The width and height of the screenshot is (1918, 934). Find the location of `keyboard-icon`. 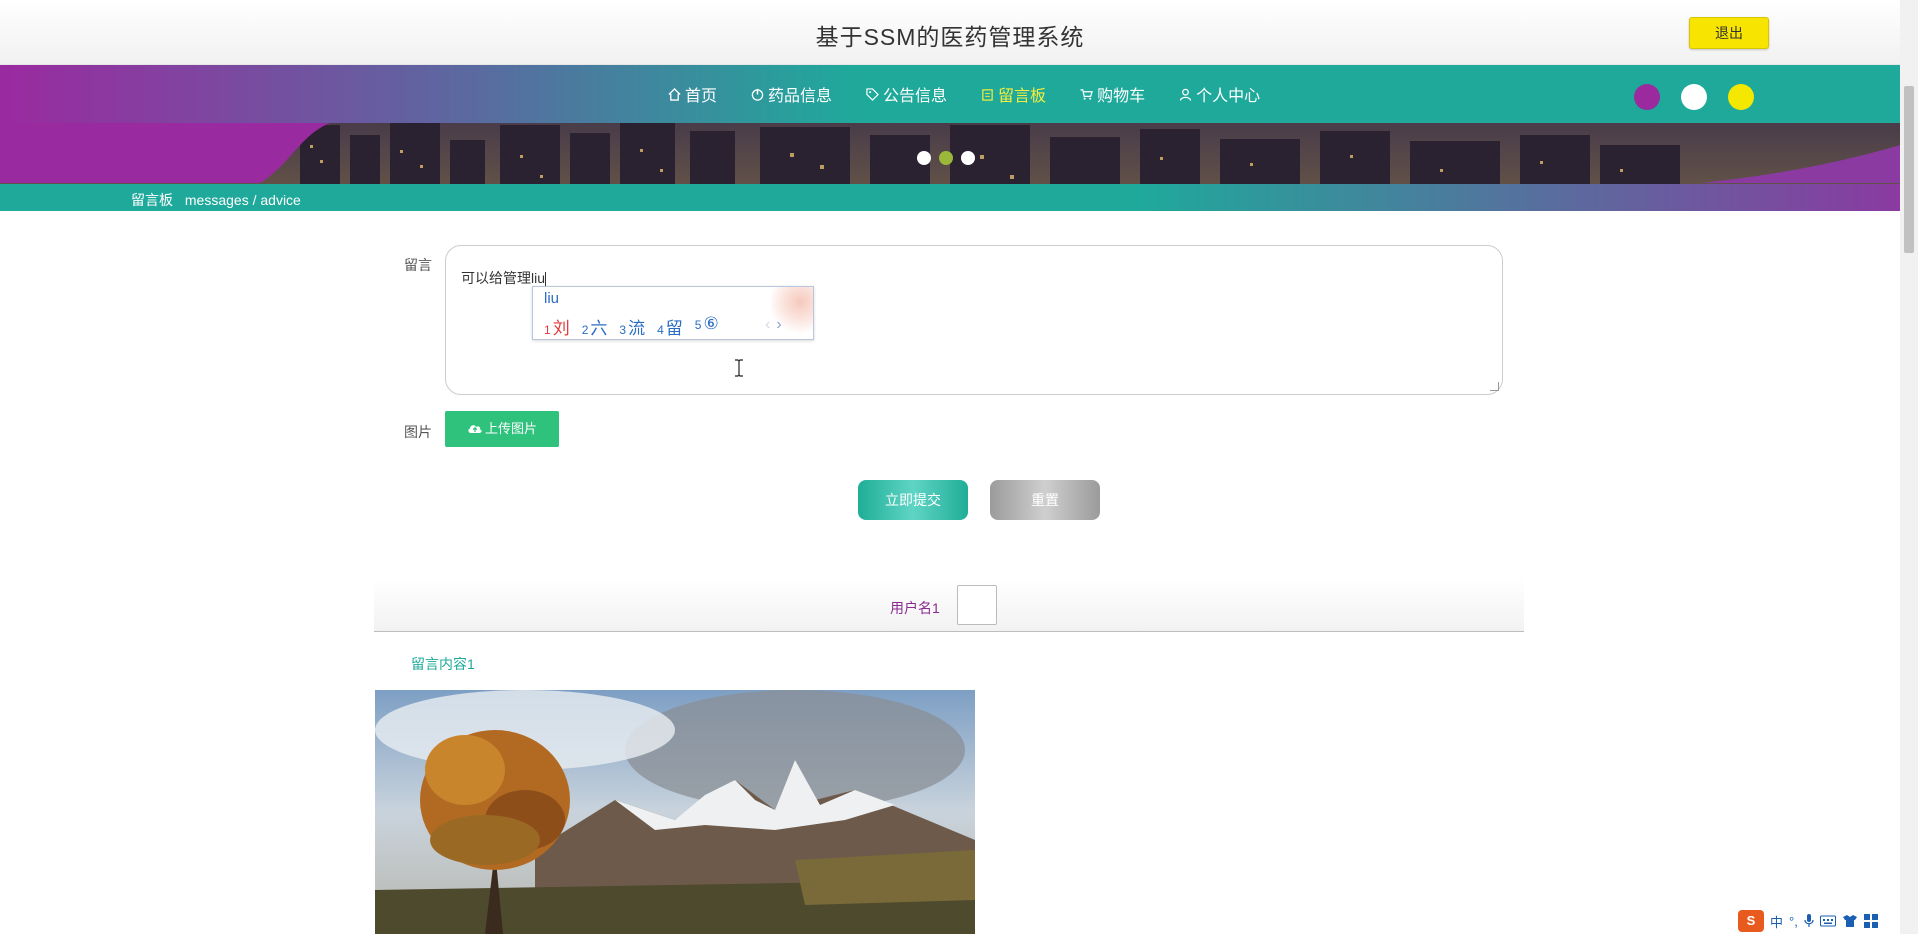

keyboard-icon is located at coordinates (1827, 921).